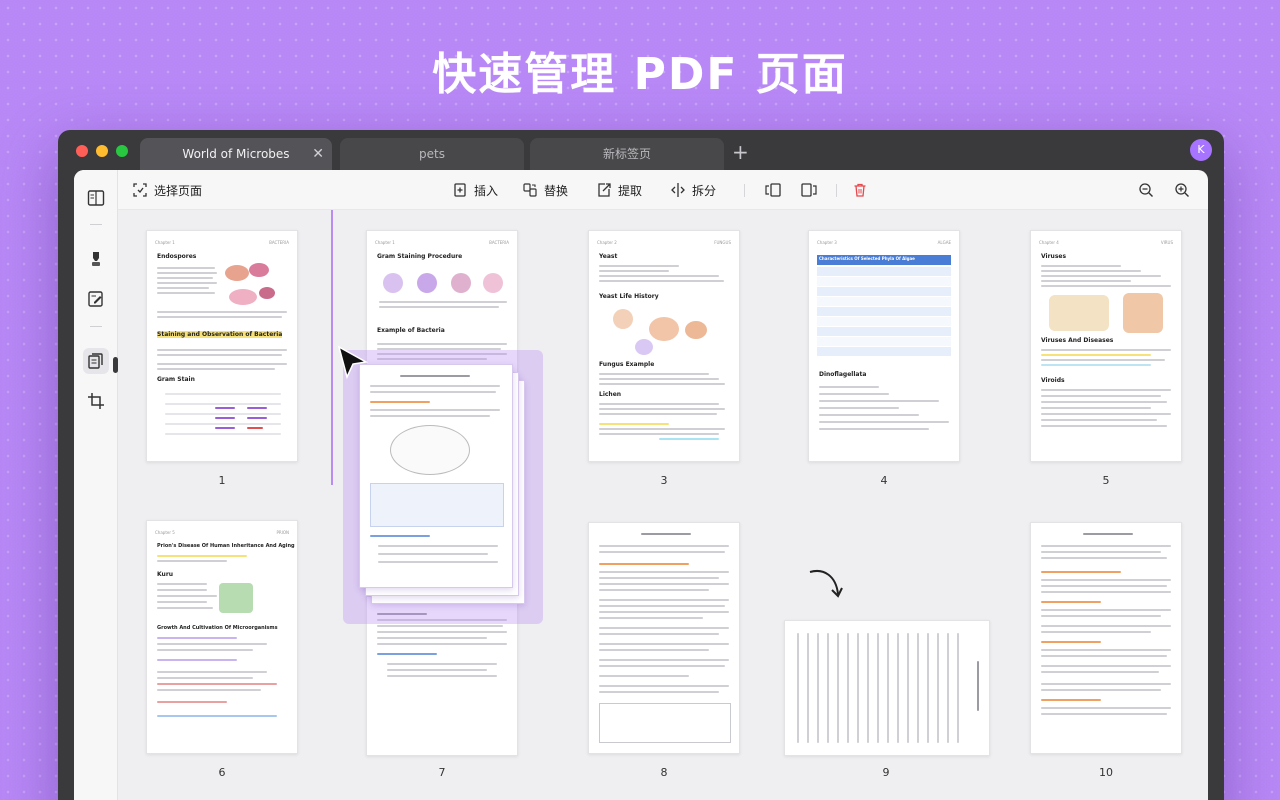 The image size is (1280, 800). What do you see at coordinates (96, 485) in the screenshot?
I see `left-toolbar` at bounding box center [96, 485].